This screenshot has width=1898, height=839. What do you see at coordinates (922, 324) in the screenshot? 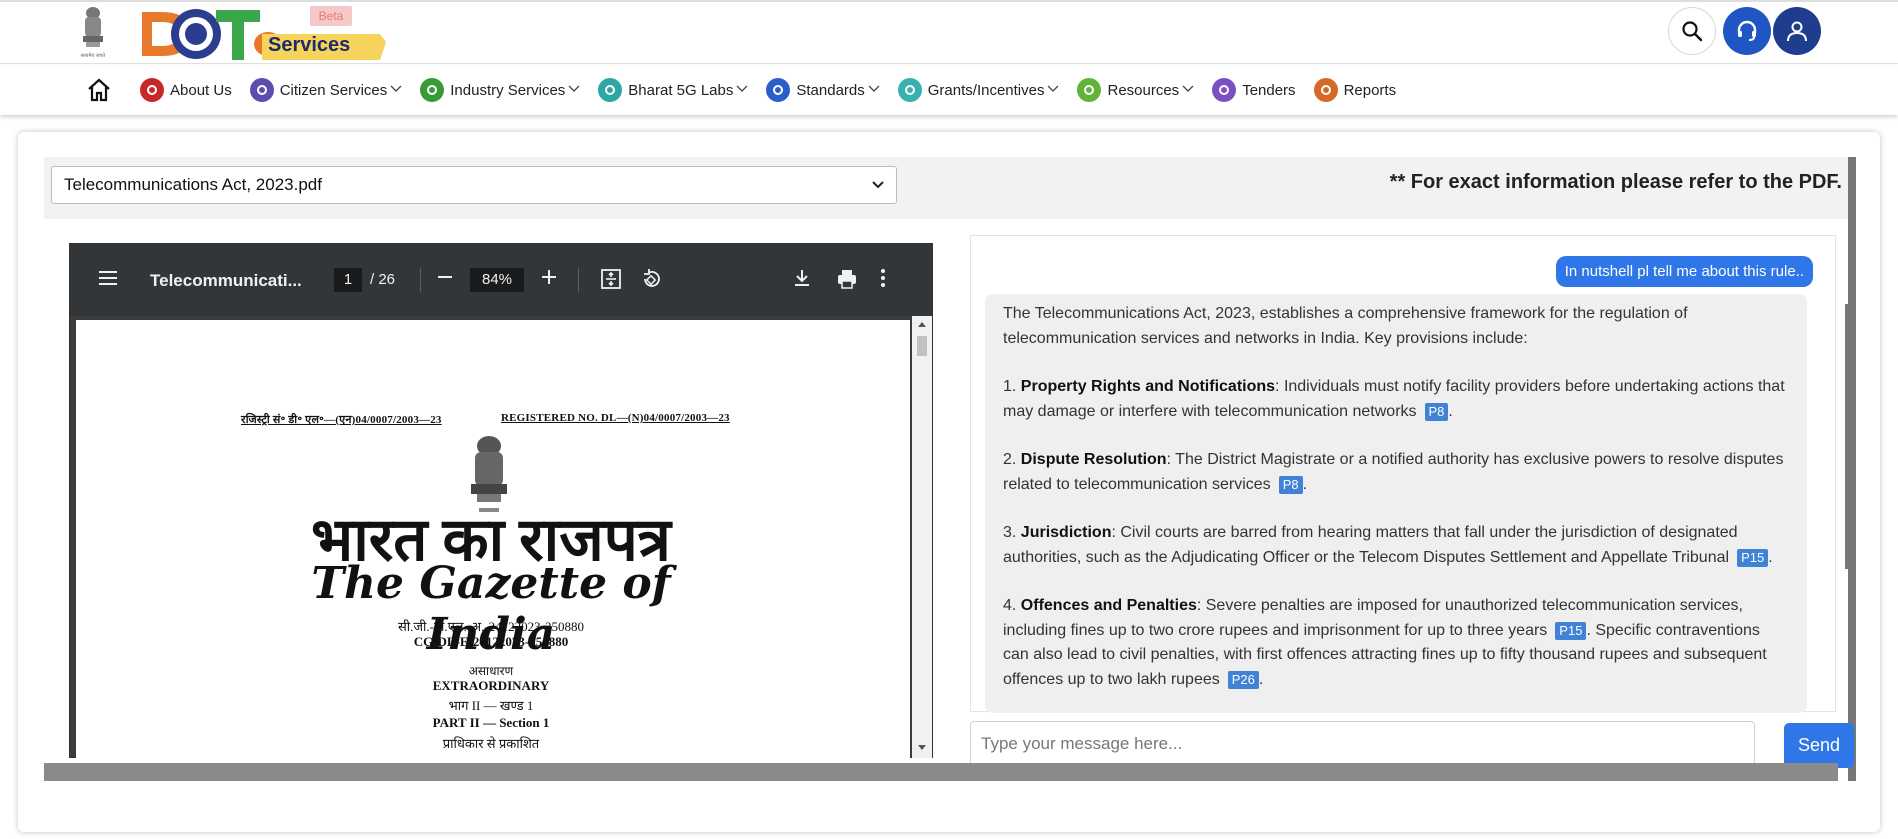
I see `scroll-up-icon` at bounding box center [922, 324].